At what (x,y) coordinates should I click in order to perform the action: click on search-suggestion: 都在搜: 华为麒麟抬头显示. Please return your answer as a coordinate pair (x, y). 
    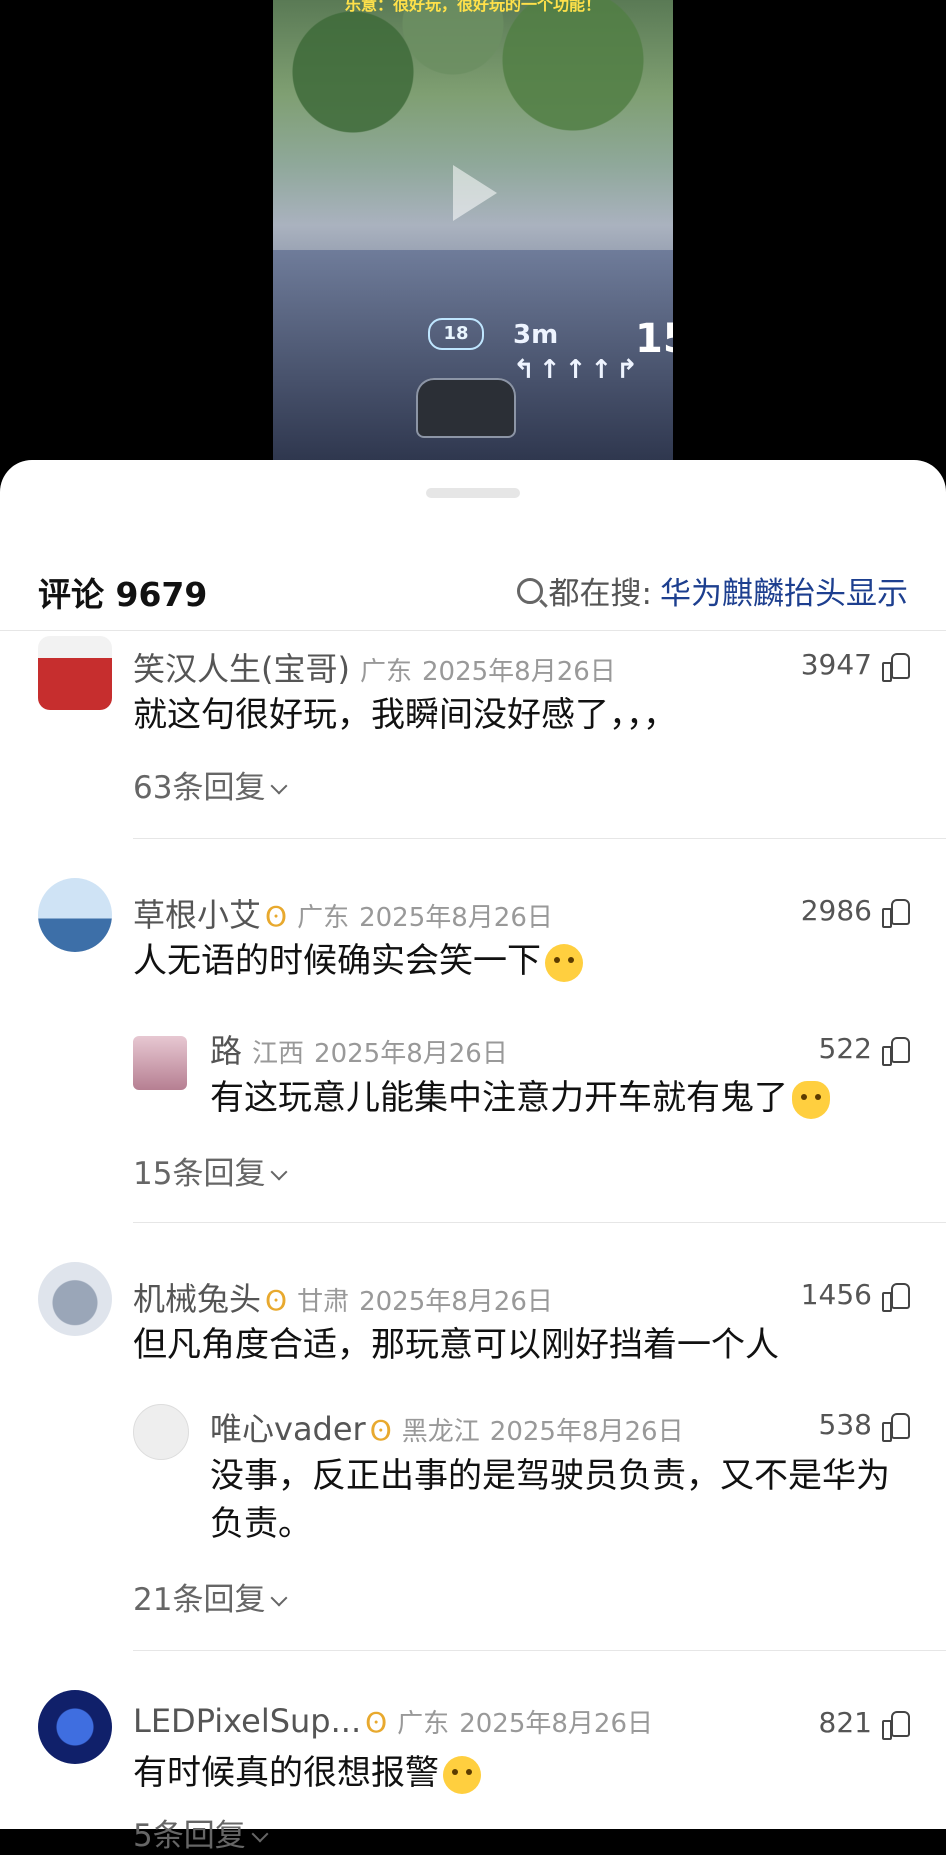
    Looking at the image, I should click on (712, 590).